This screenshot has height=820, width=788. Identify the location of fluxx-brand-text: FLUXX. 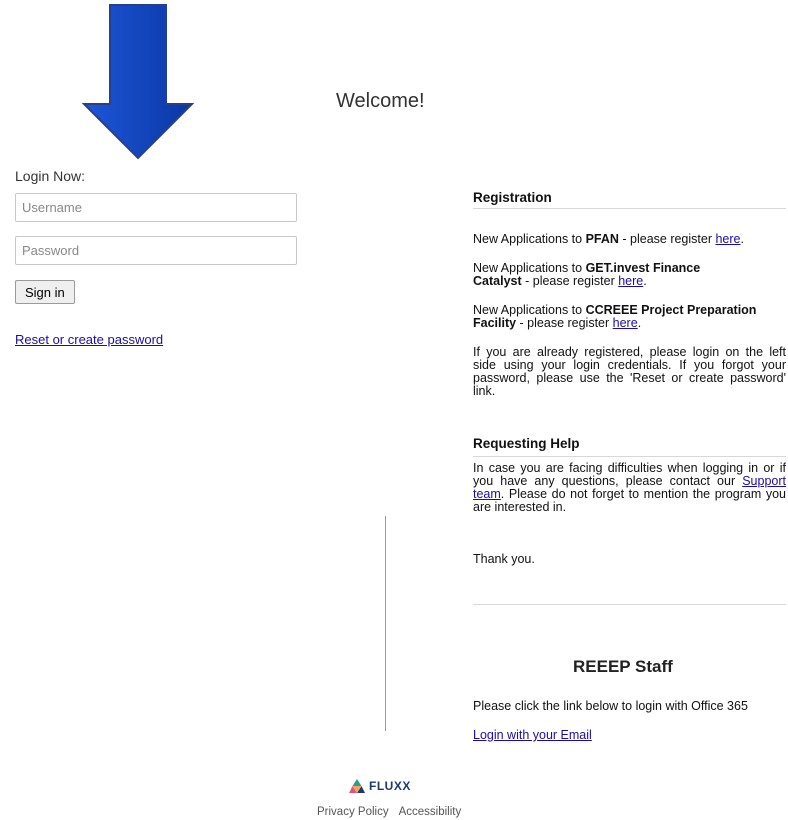
(390, 786).